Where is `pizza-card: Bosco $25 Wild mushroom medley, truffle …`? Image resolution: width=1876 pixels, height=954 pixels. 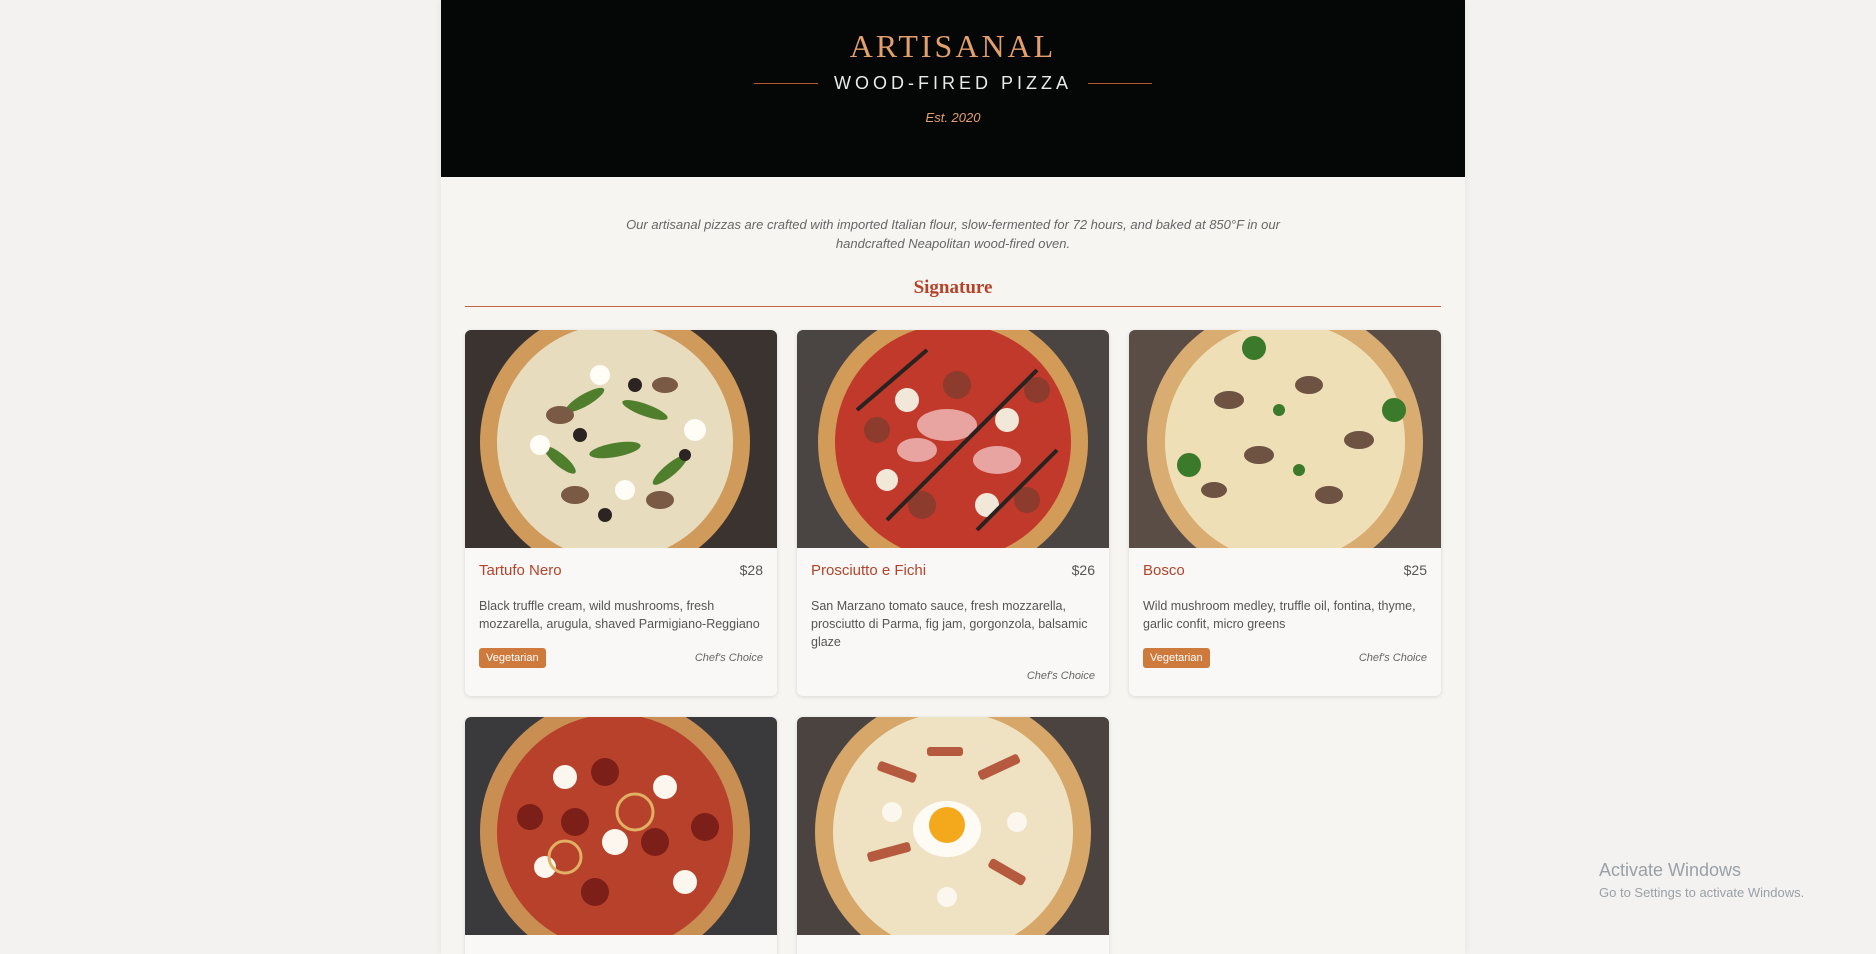 pizza-card: Bosco $25 Wild mushroom medley, truffle … is located at coordinates (1285, 513).